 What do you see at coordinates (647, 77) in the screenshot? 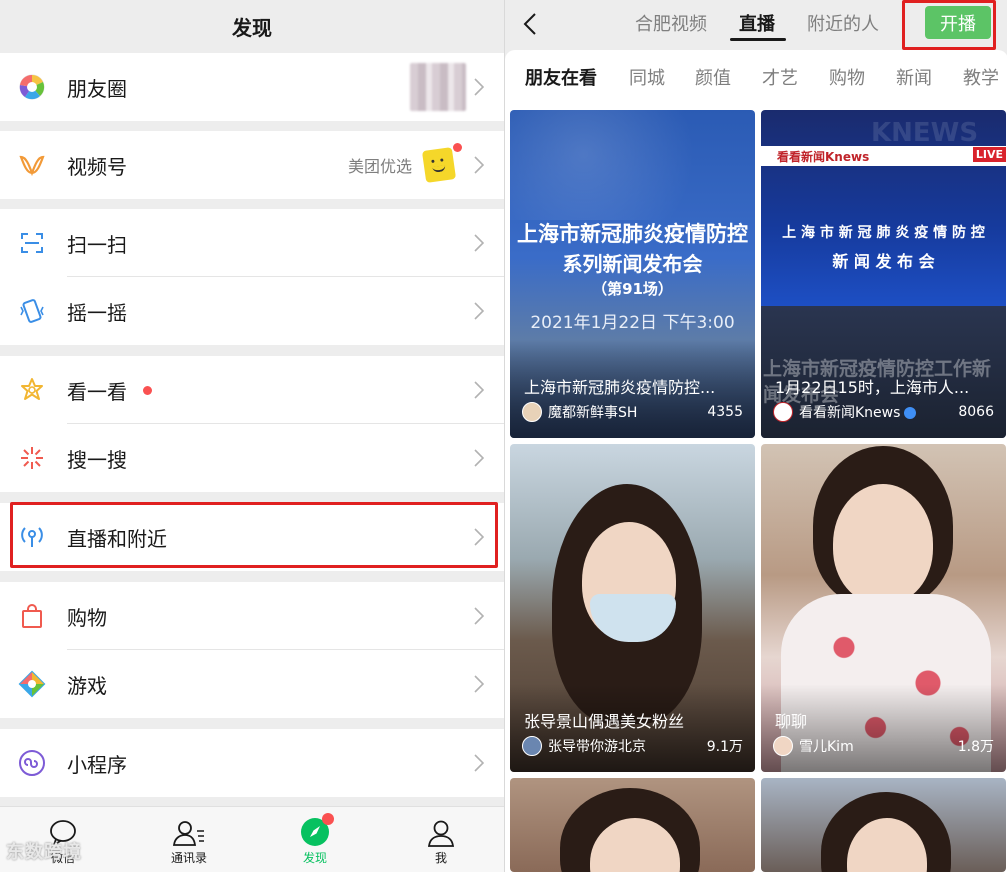
I see `category-local: 同城` at bounding box center [647, 77].